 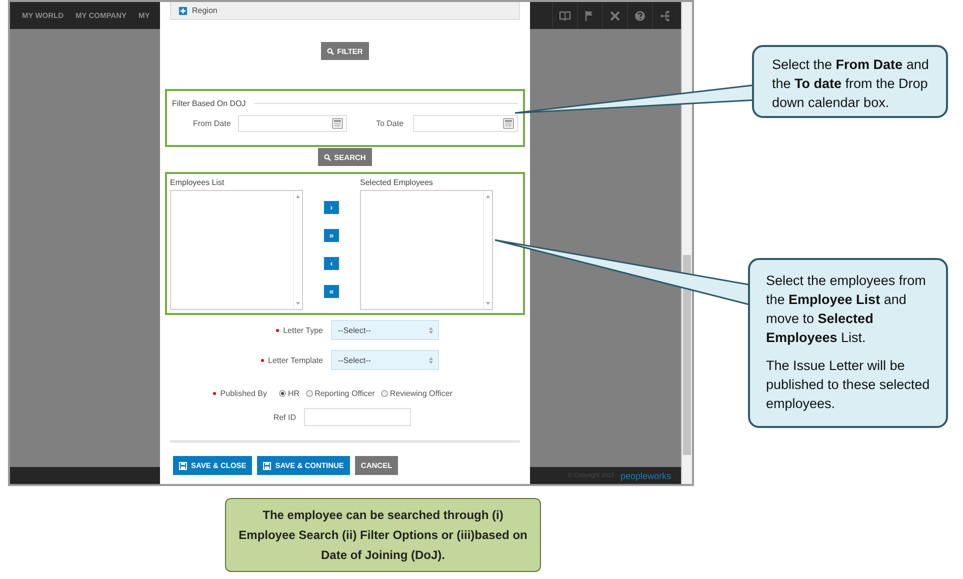 What do you see at coordinates (396, 182) in the screenshot?
I see `list-label: Selected Employees` at bounding box center [396, 182].